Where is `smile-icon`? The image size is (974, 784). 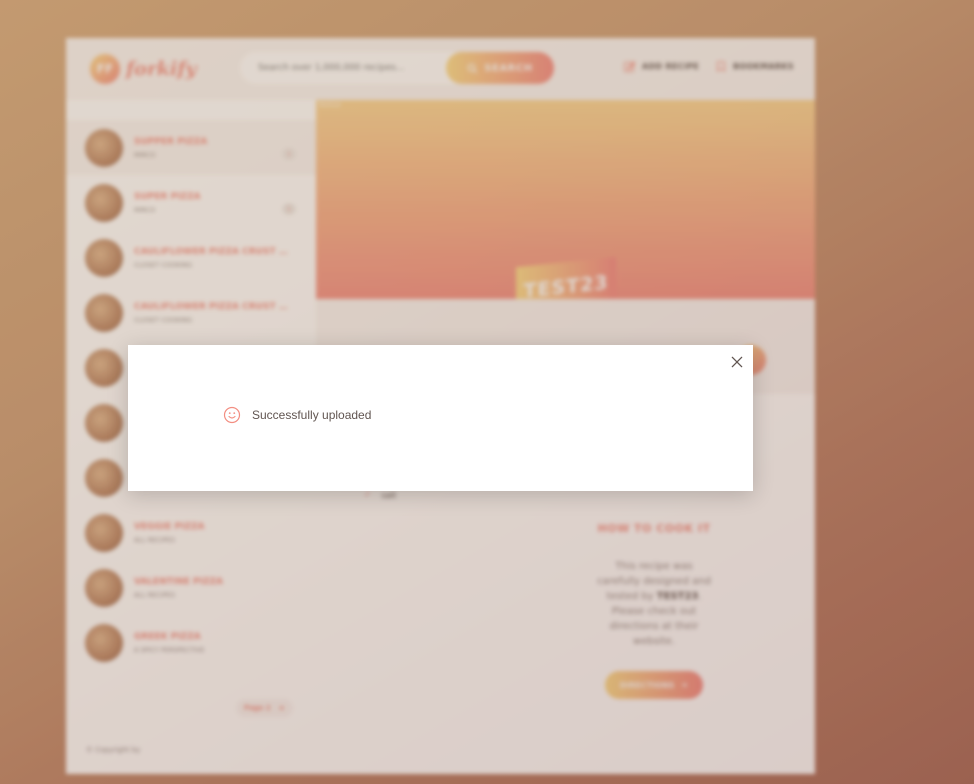
smile-icon is located at coordinates (232, 415).